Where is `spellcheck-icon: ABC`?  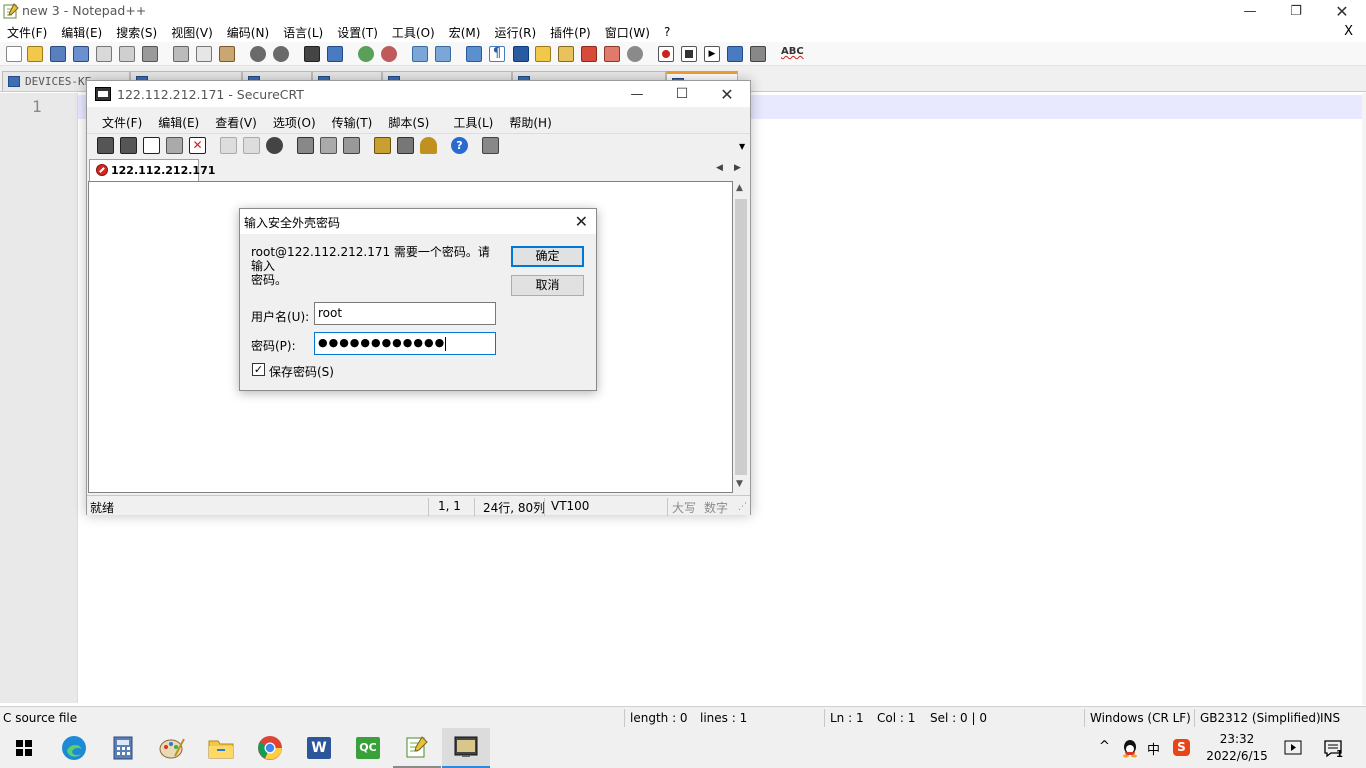
spellcheck-icon: ABC is located at coordinates (792, 54).